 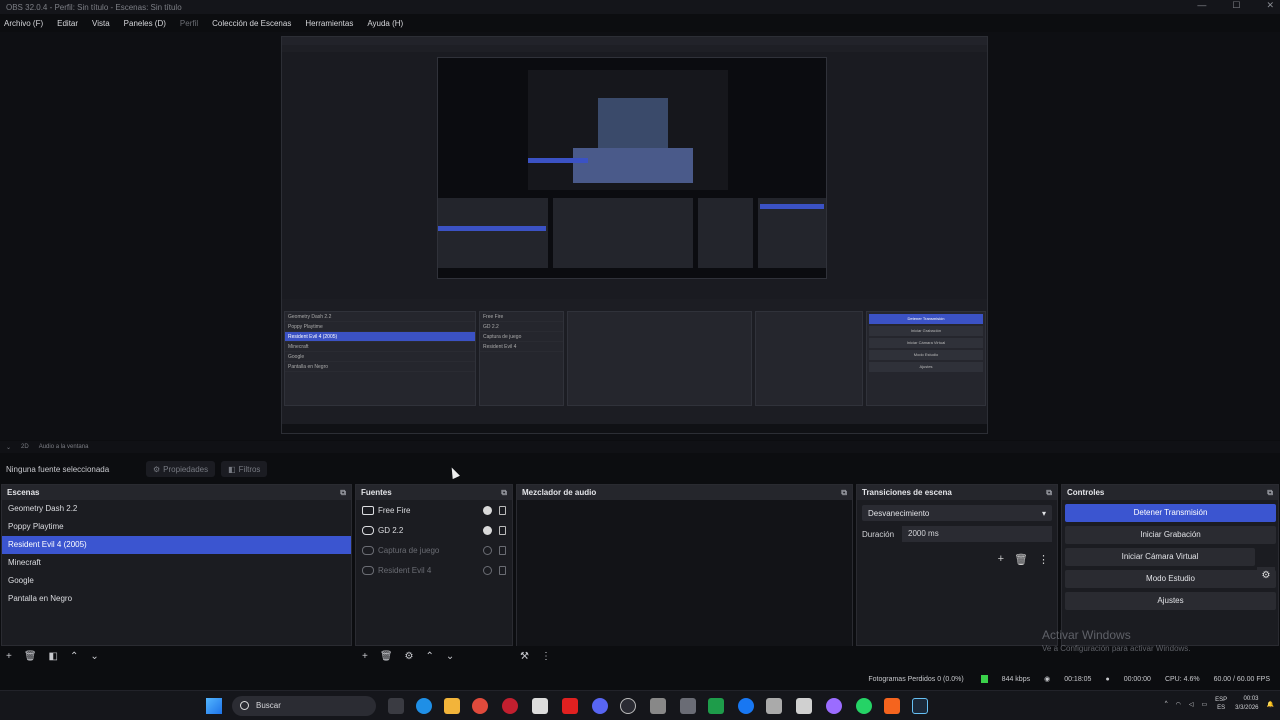 I want to click on menu-file: Archivo (F), so click(x=23, y=23).